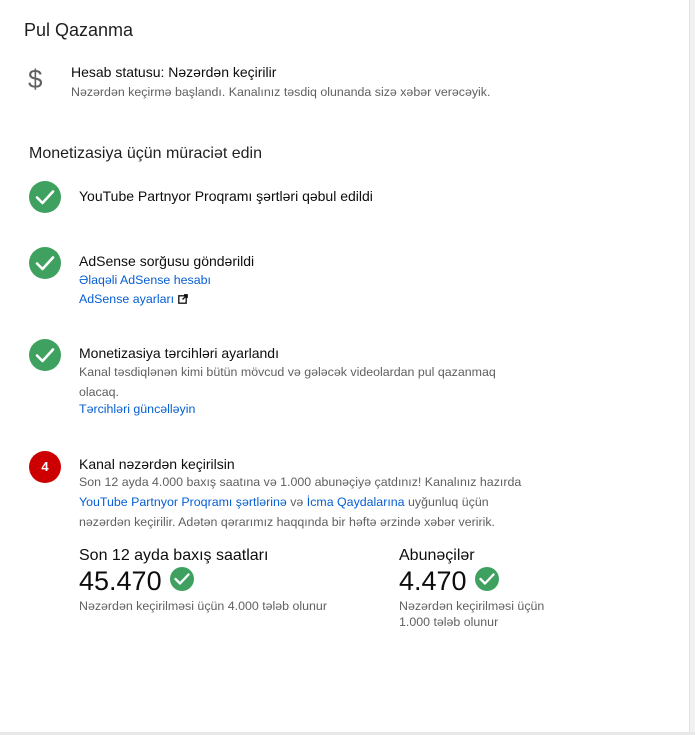  Describe the element at coordinates (79, 30) in the screenshot. I see `page-title: Pul Qazanma` at that location.